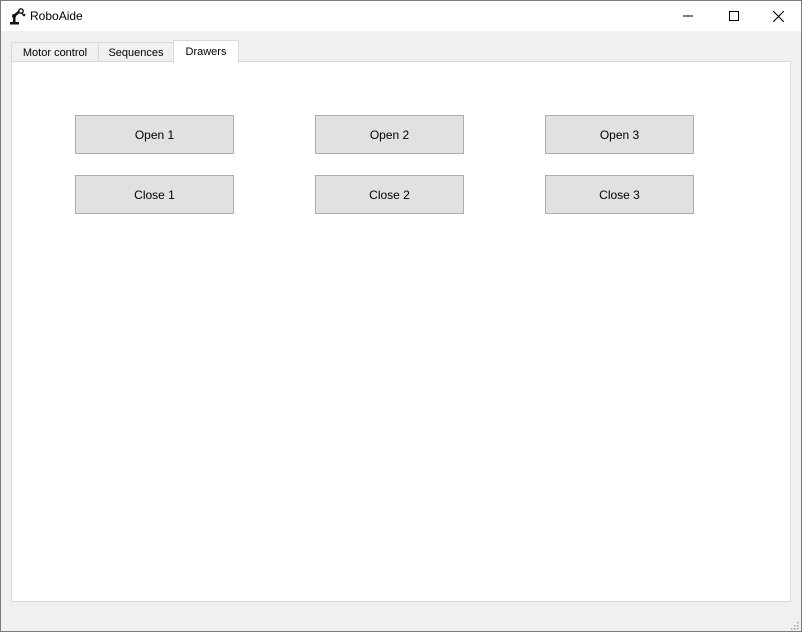  What do you see at coordinates (401, 16) in the screenshot?
I see `title-bar: RoboAide` at bounding box center [401, 16].